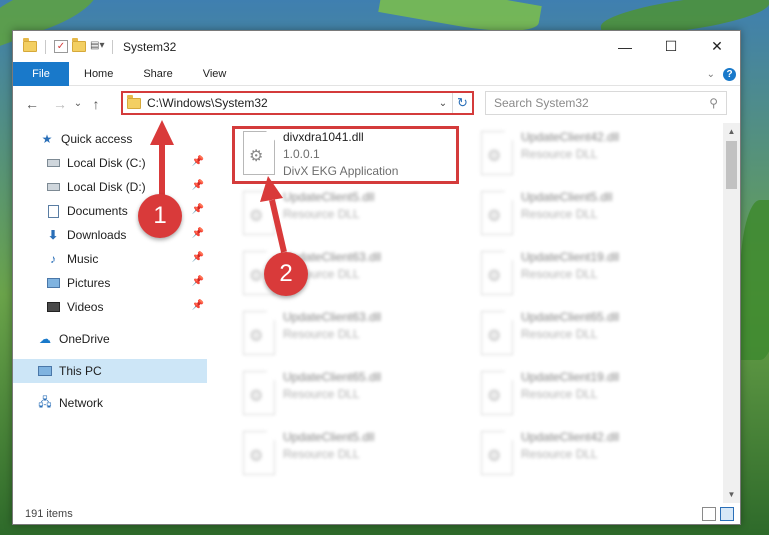  I want to click on divider, so click(112, 46).